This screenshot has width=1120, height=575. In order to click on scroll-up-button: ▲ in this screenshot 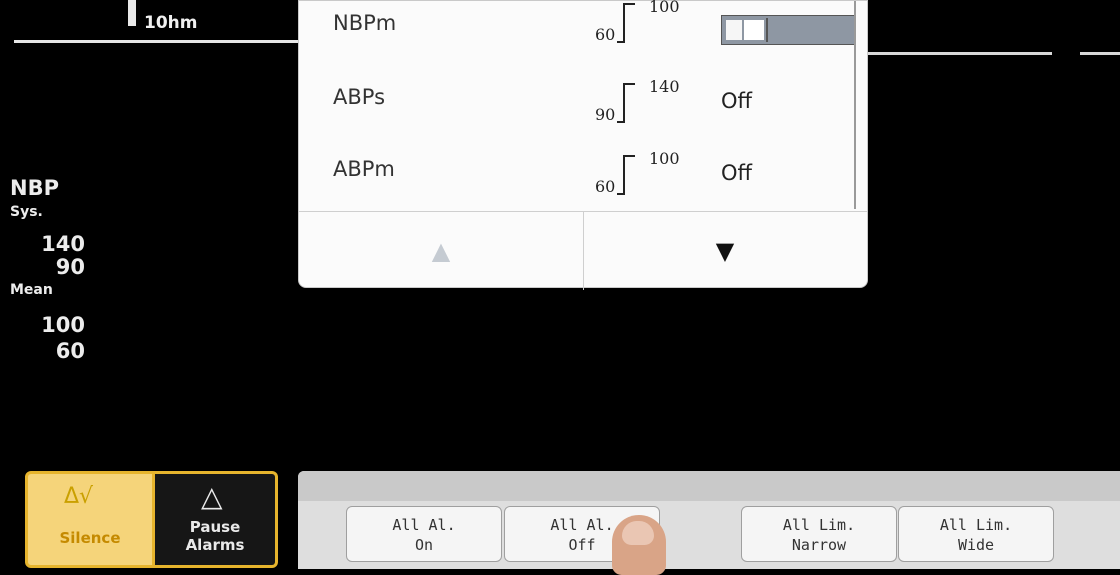, I will do `click(441, 251)`.